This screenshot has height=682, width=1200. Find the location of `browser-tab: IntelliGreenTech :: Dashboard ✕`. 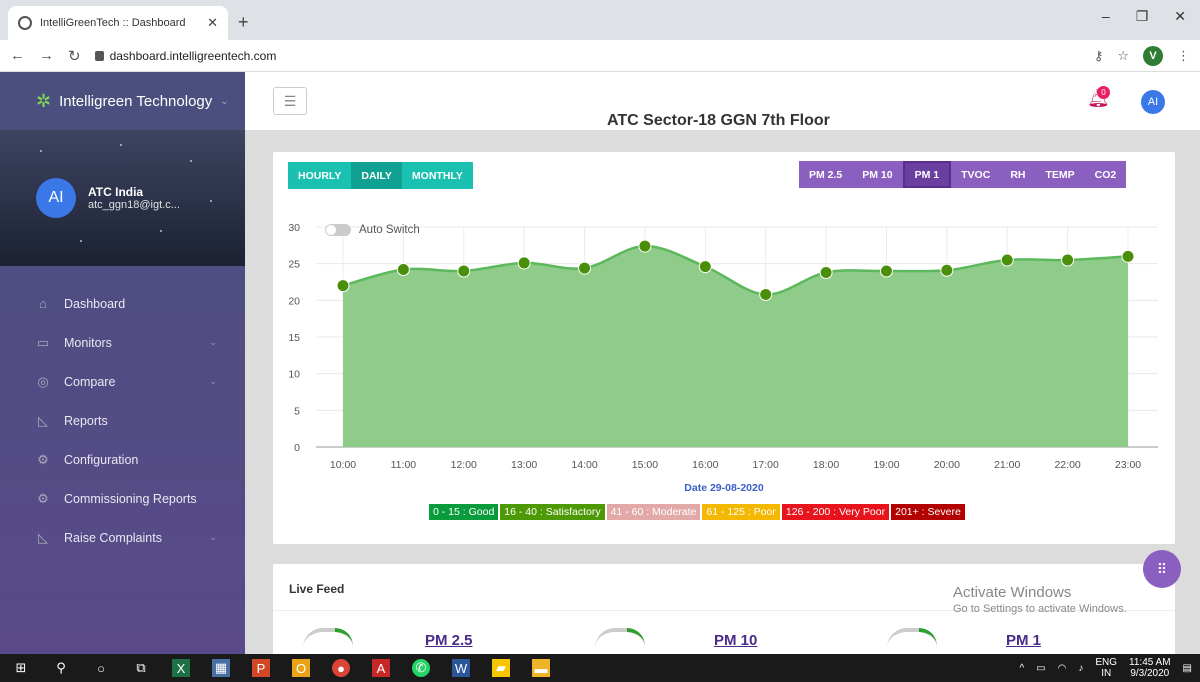

browser-tab: IntelliGreenTech :: Dashboard ✕ is located at coordinates (118, 23).